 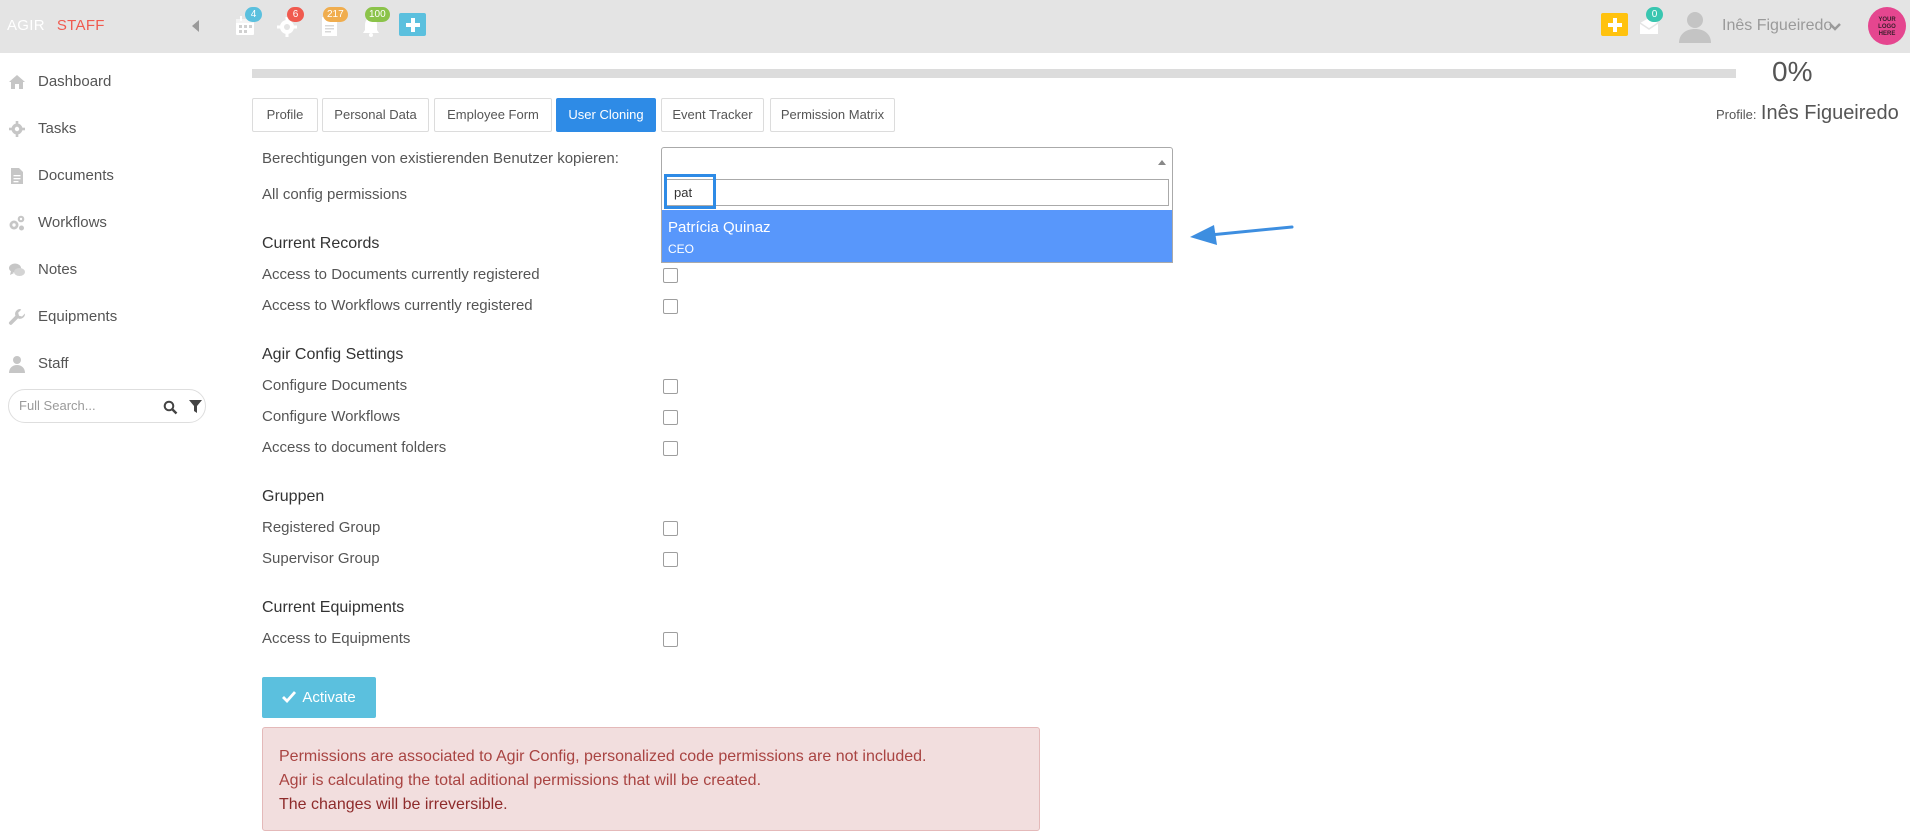 I want to click on gears-icon, so click(x=17, y=223).